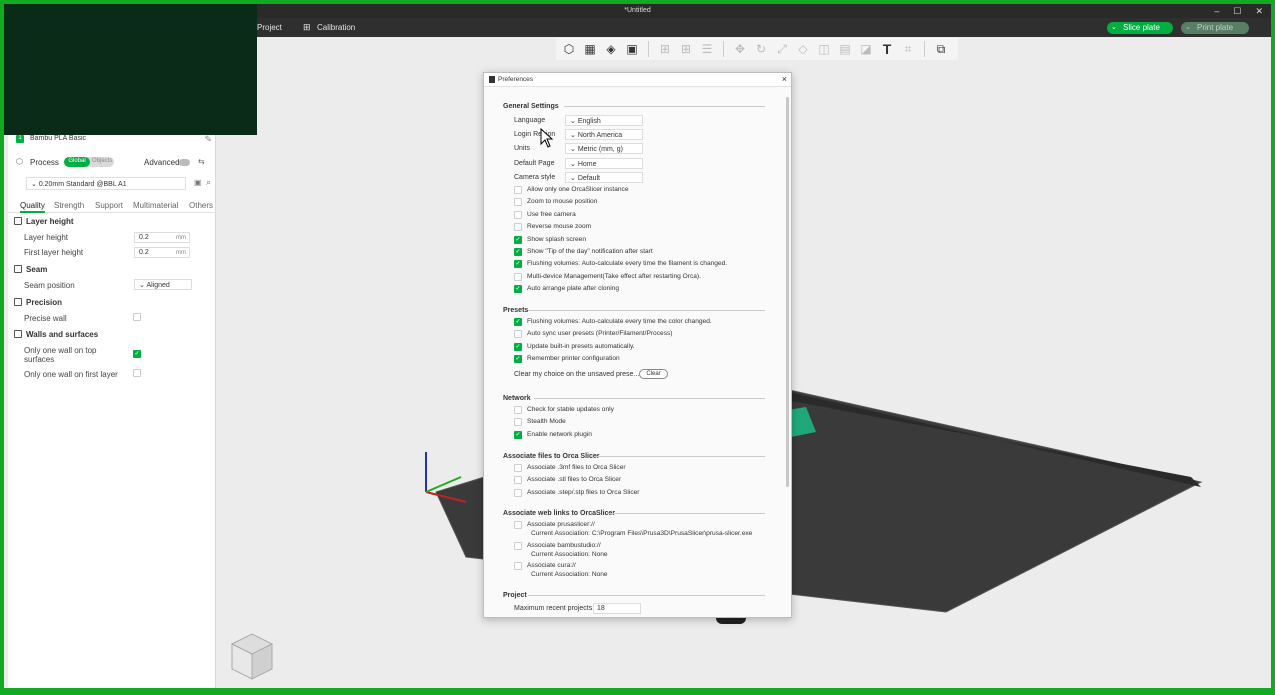  I want to click on filament-name: Bambu PLA Basic, so click(58, 138).